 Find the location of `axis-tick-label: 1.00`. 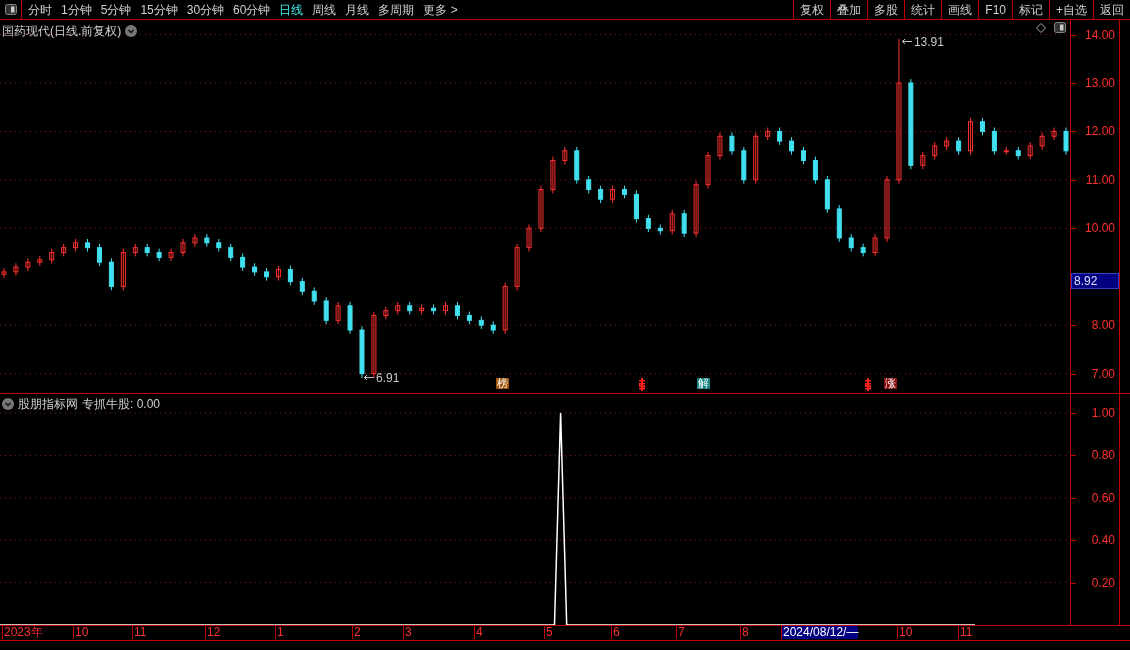

axis-tick-label: 1.00 is located at coordinates (1103, 413).